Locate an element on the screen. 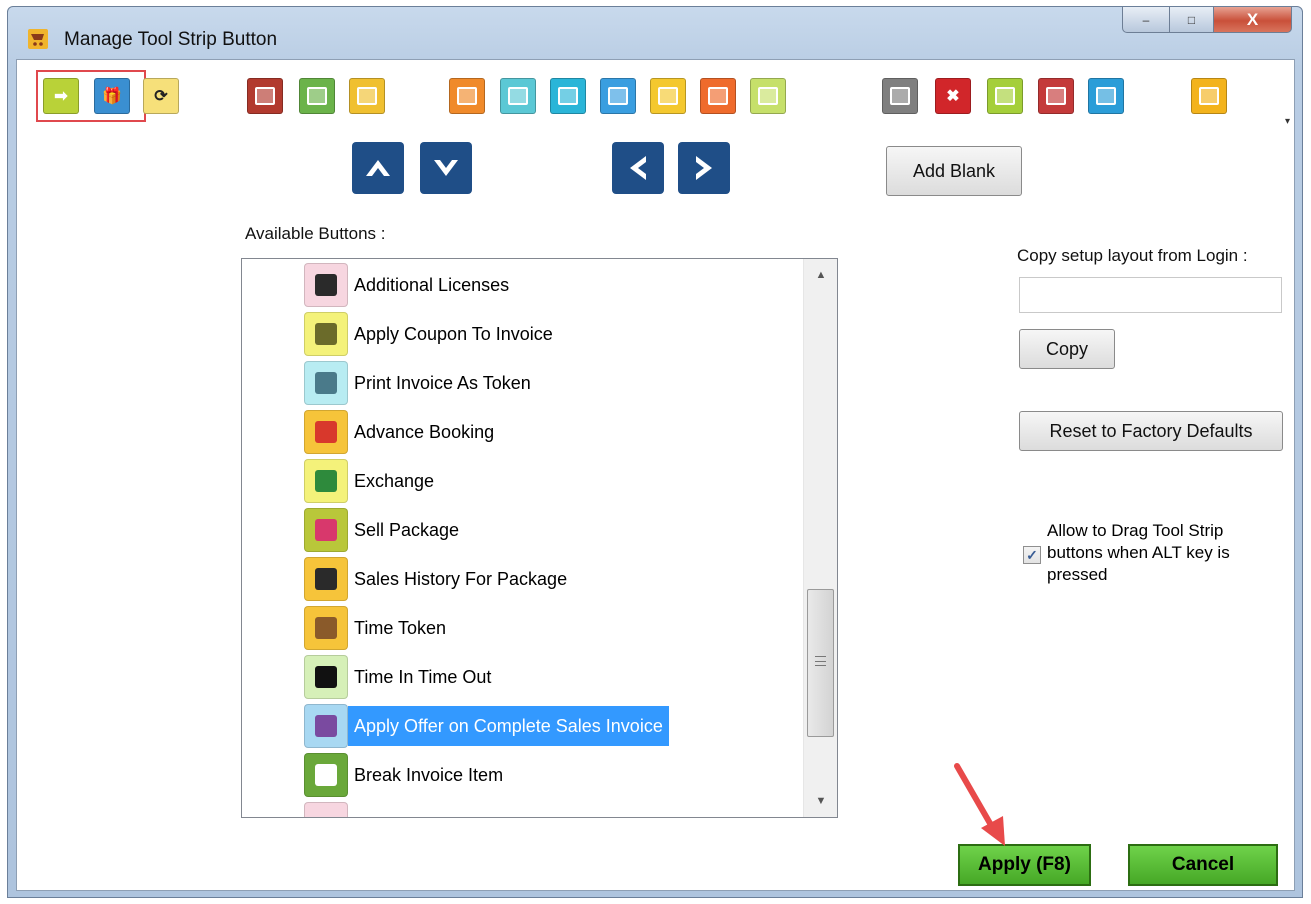 This screenshot has width=1311, height=904. close-button: X is located at coordinates (1253, 20).